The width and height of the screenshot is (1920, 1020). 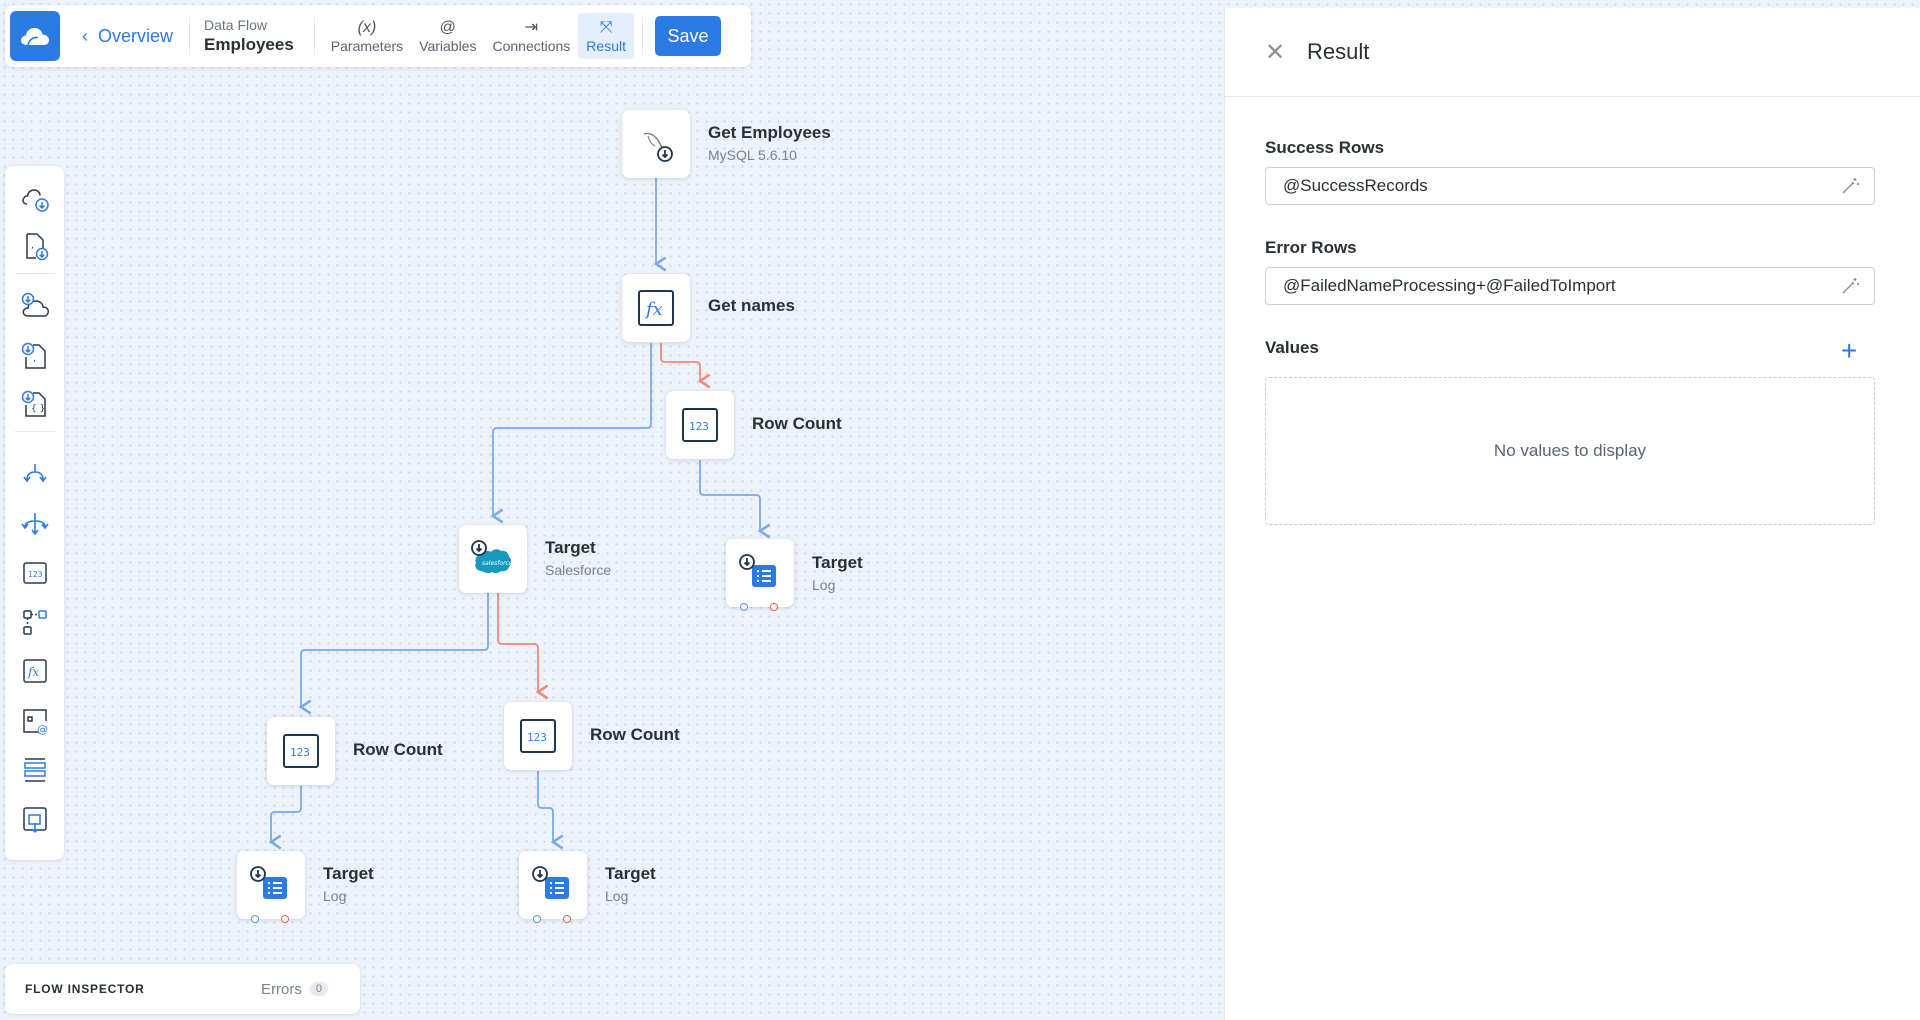 I want to click on node-row-count-3-label: Row Count, so click(x=635, y=734).